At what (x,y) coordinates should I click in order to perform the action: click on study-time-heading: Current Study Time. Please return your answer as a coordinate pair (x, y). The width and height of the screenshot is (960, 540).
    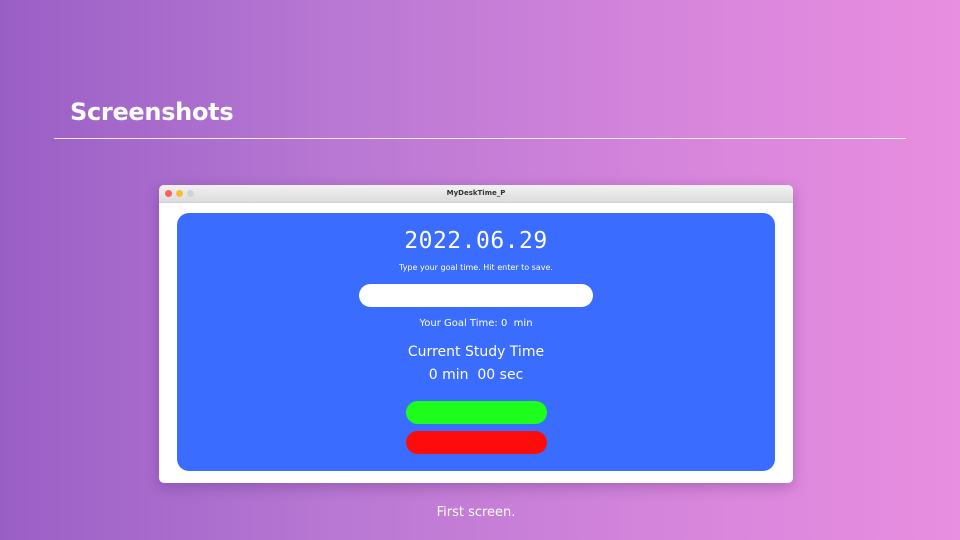
    Looking at the image, I should click on (476, 352).